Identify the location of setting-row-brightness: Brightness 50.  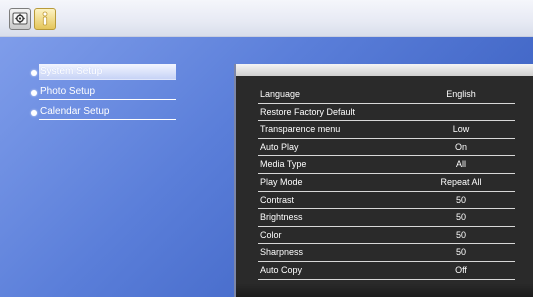
(386, 218).